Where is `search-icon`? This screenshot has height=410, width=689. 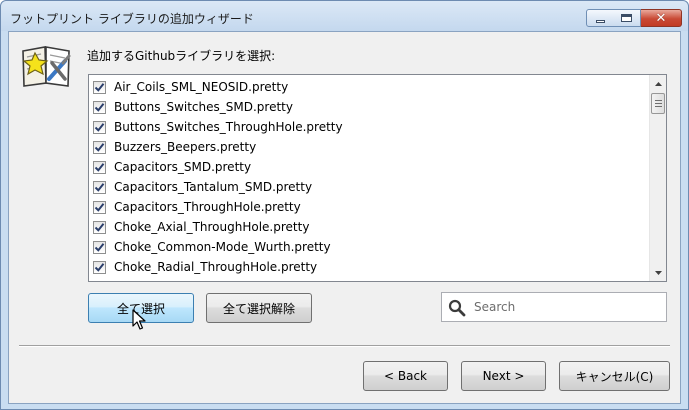
search-icon is located at coordinates (457, 308).